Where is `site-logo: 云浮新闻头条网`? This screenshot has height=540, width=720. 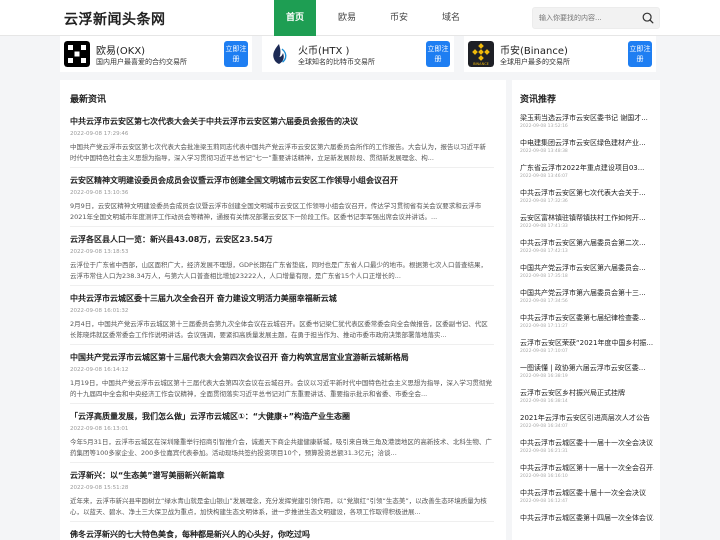
site-logo: 云浮新闻头条网 is located at coordinates (115, 19).